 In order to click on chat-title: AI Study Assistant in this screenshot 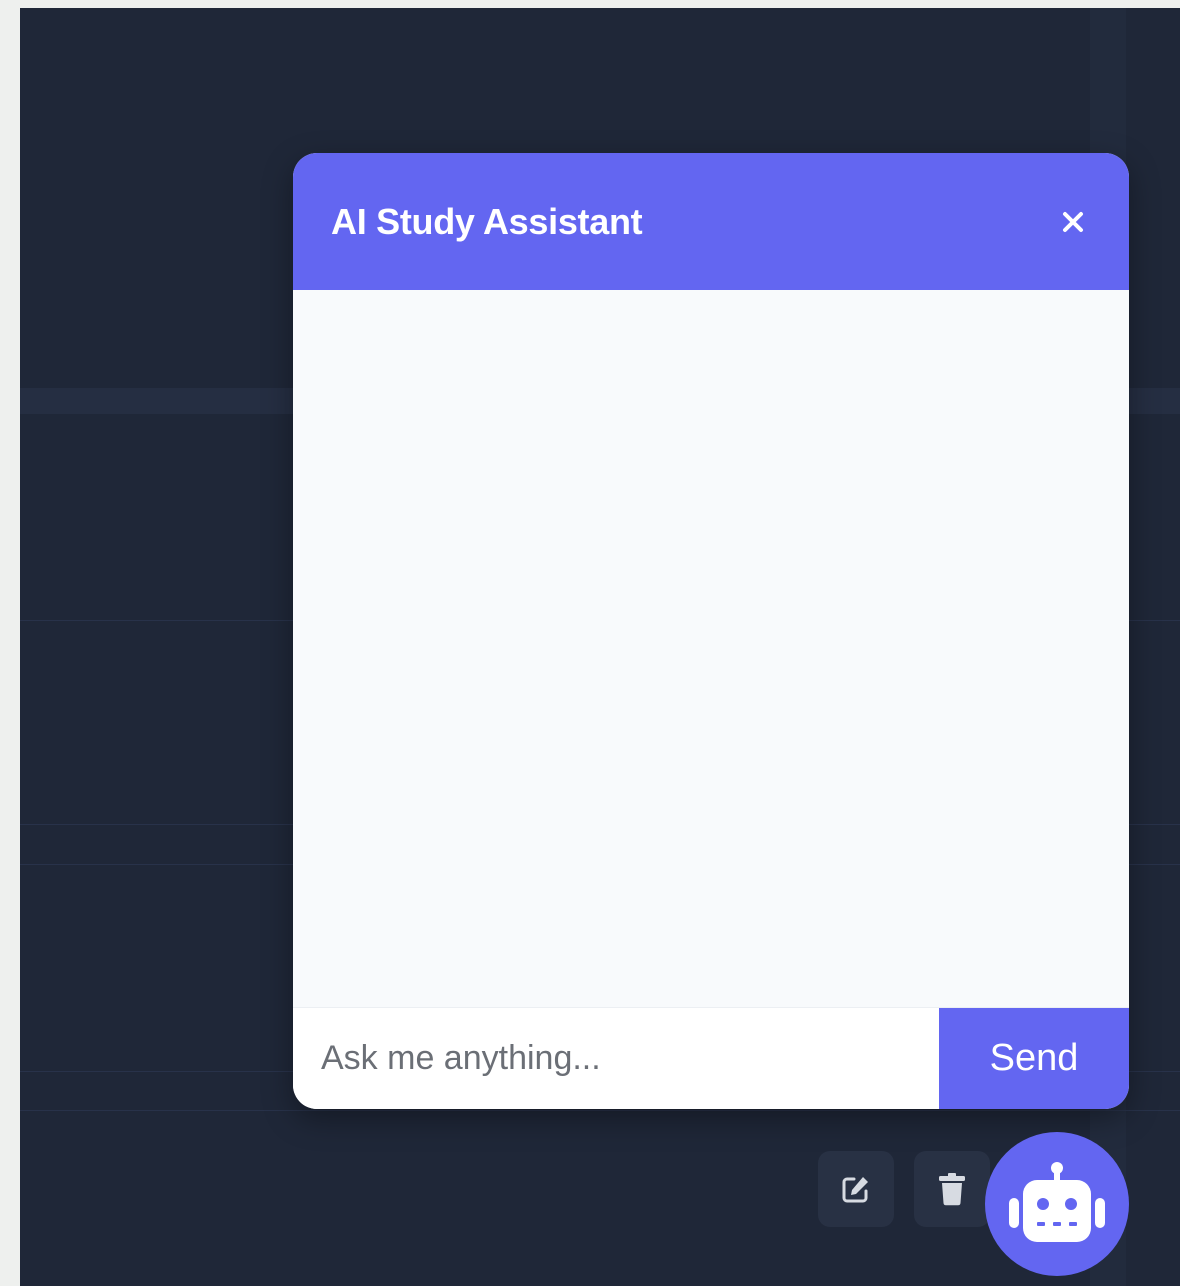, I will do `click(487, 221)`.